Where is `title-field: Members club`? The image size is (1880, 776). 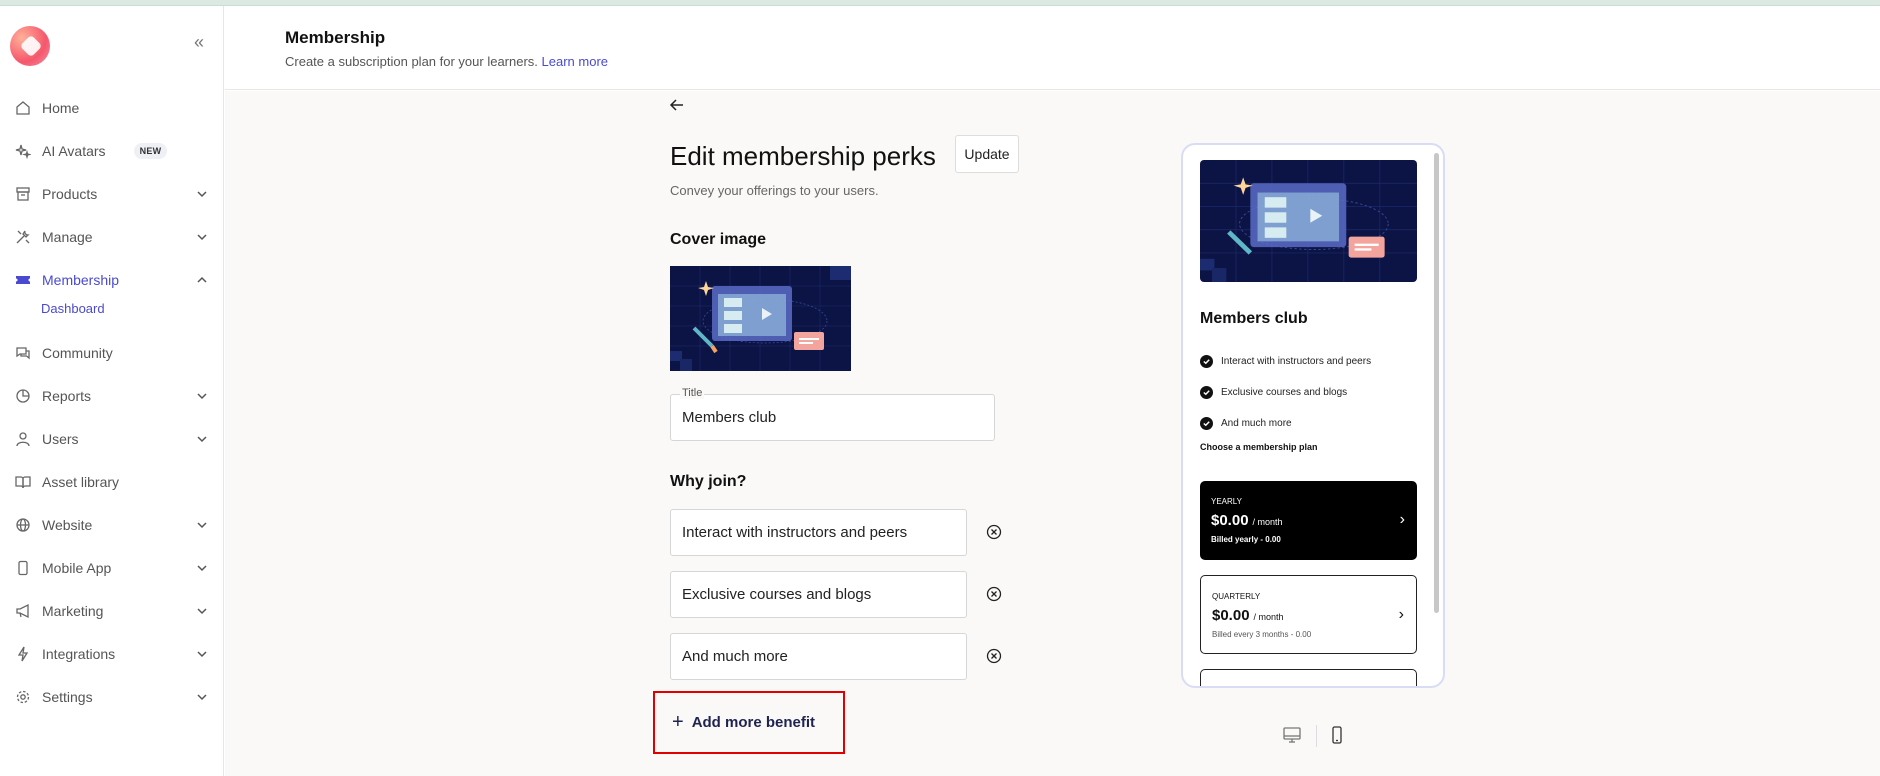
title-field: Members club is located at coordinates (832, 417).